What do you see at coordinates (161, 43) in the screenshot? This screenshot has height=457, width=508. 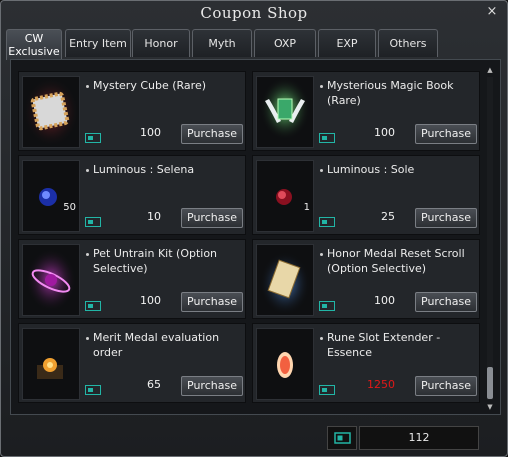 I see `tab-honor: Honor` at bounding box center [161, 43].